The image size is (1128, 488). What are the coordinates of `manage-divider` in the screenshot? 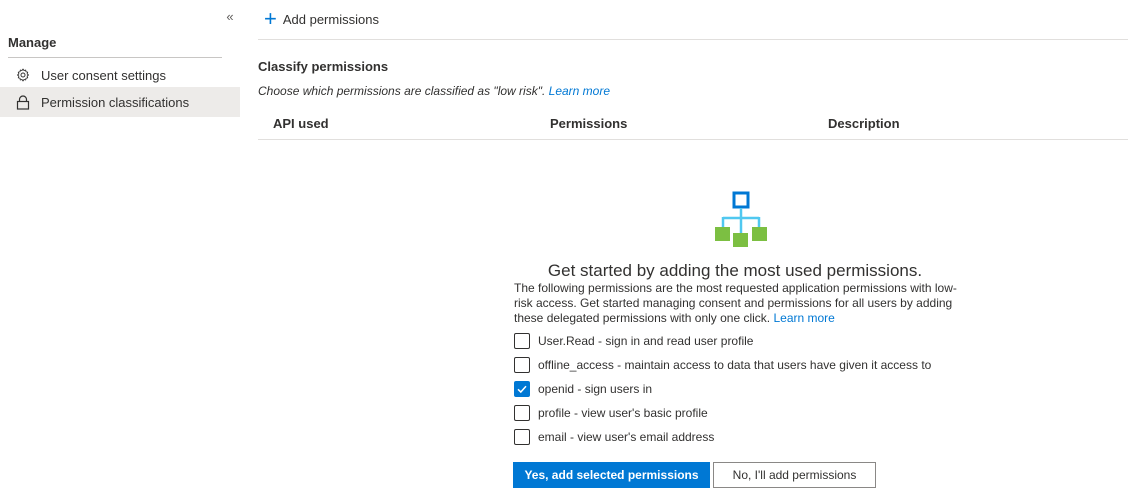 It's located at (115, 57).